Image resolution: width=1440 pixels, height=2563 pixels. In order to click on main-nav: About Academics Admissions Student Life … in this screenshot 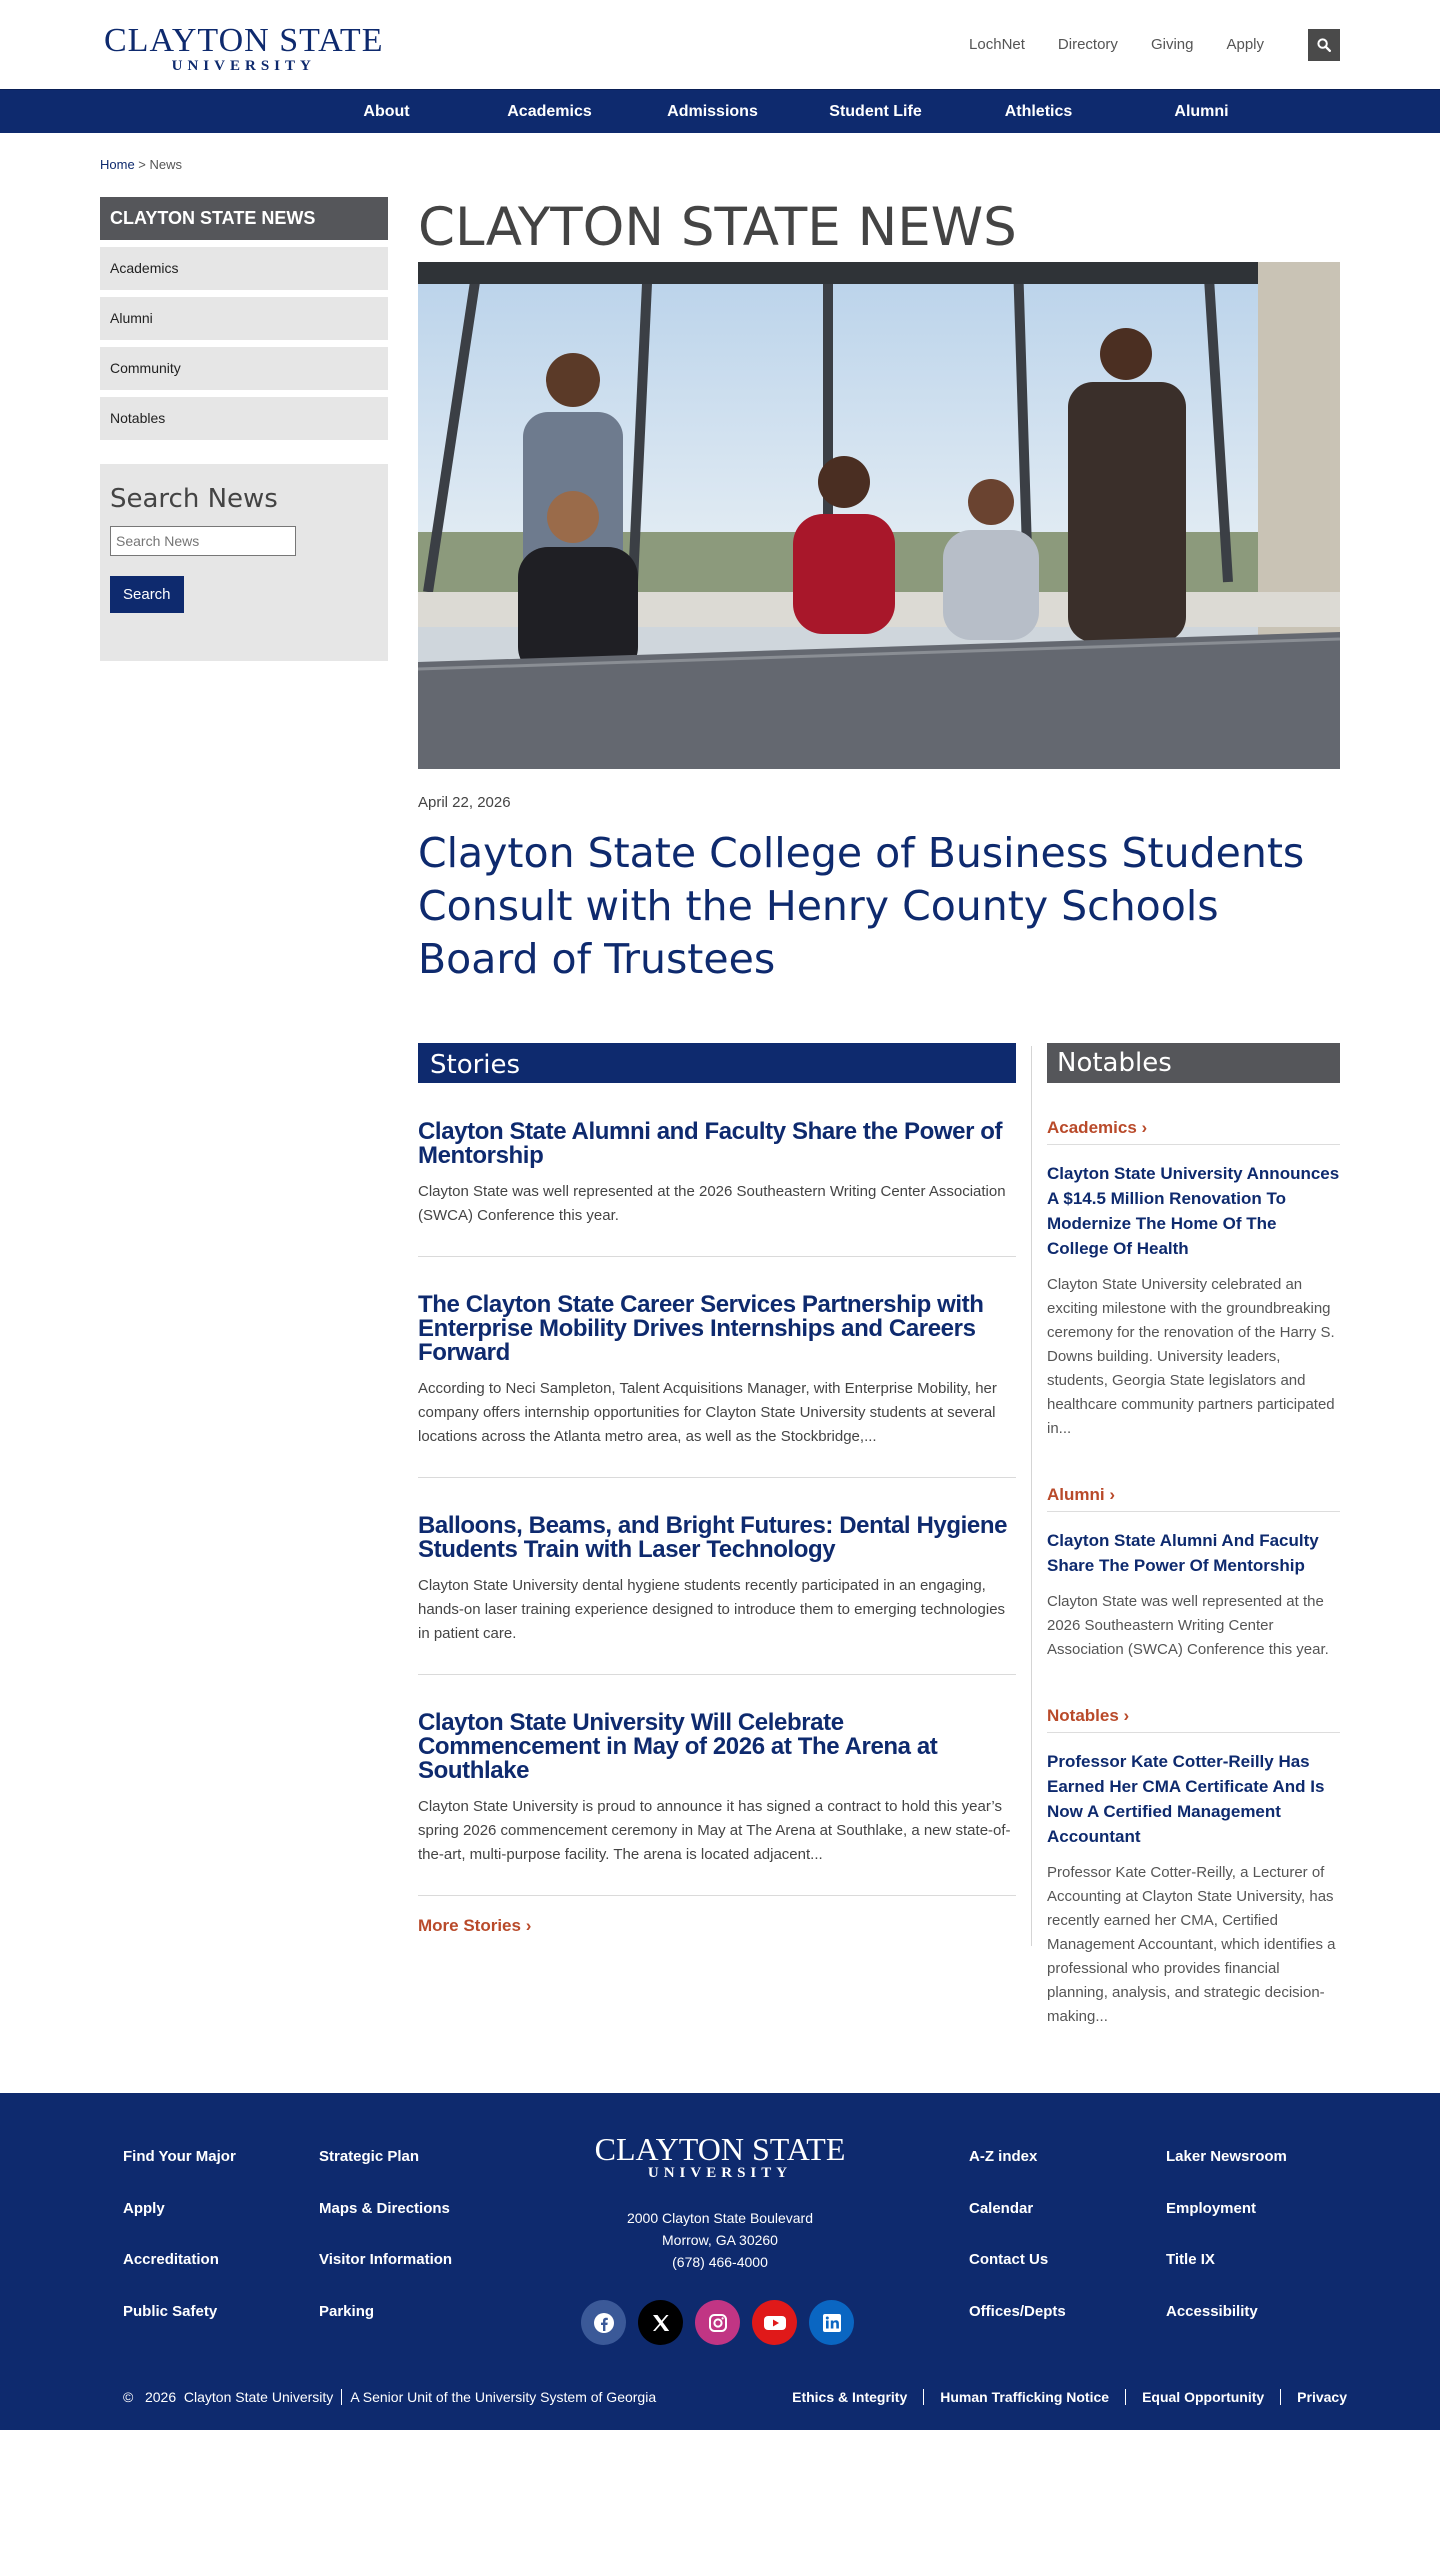, I will do `click(720, 111)`.